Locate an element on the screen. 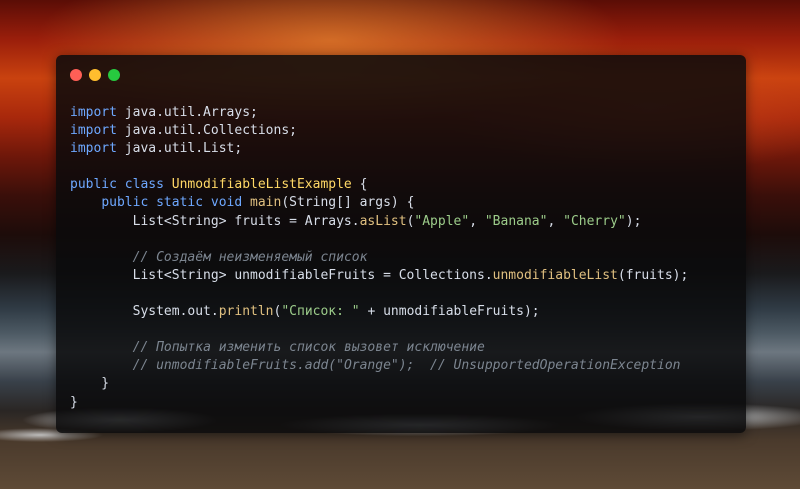 Image resolution: width=800 pixels, height=489 pixels. code-token: java.util.Collections; is located at coordinates (206, 131).